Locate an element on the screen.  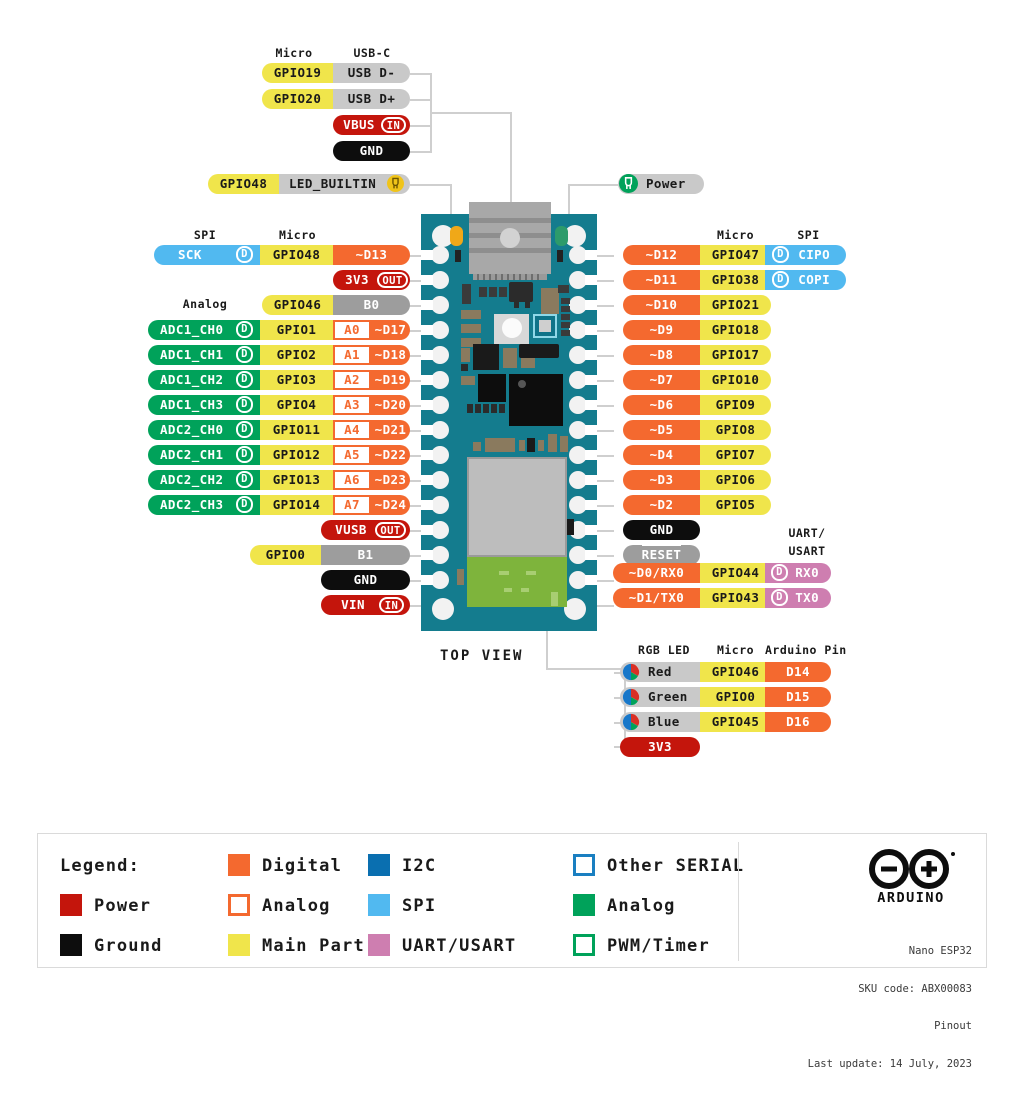
pill-power-led: Power is located at coordinates (661, 184).